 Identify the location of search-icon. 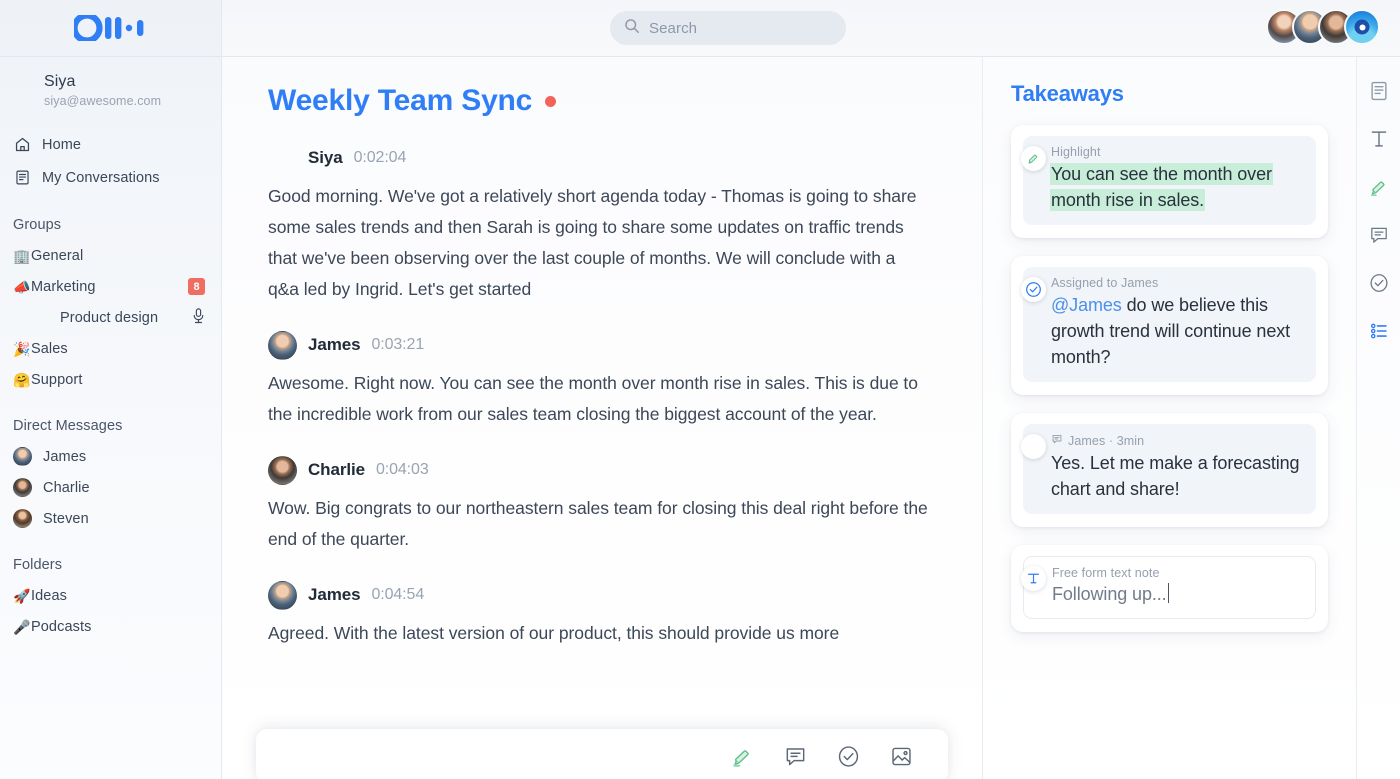
(632, 28).